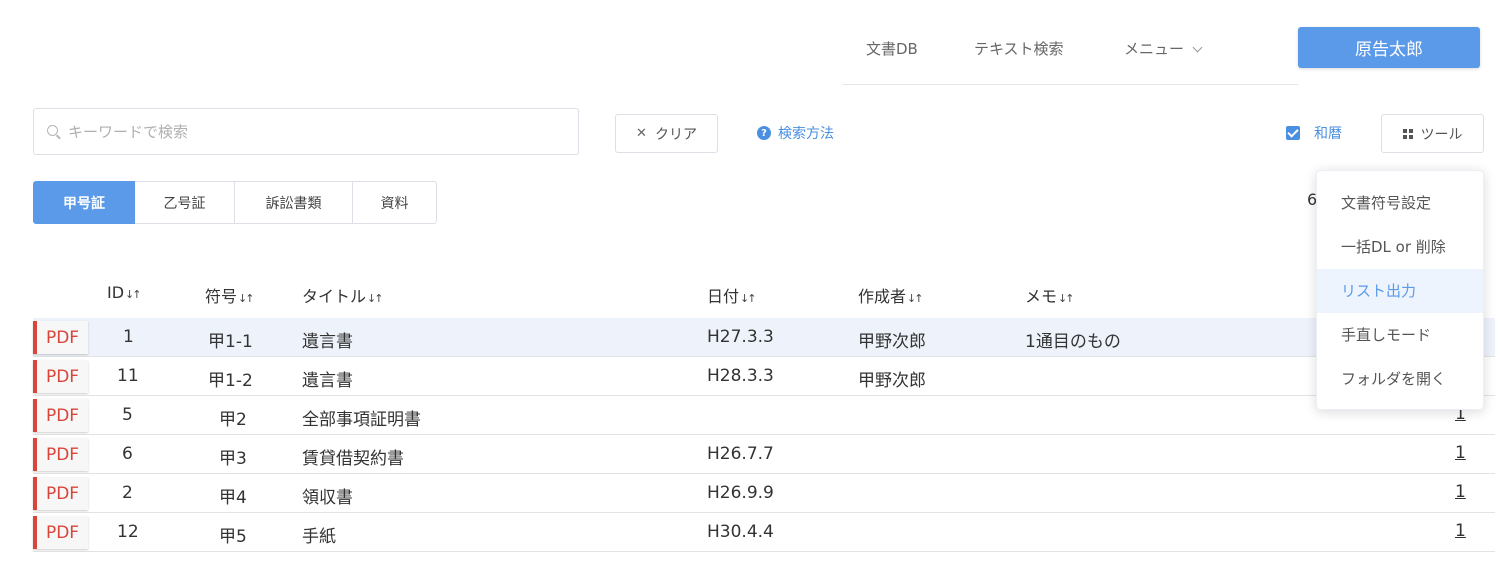  What do you see at coordinates (334, 296) in the screenshot?
I see `column-header-title-label: タイトル` at bounding box center [334, 296].